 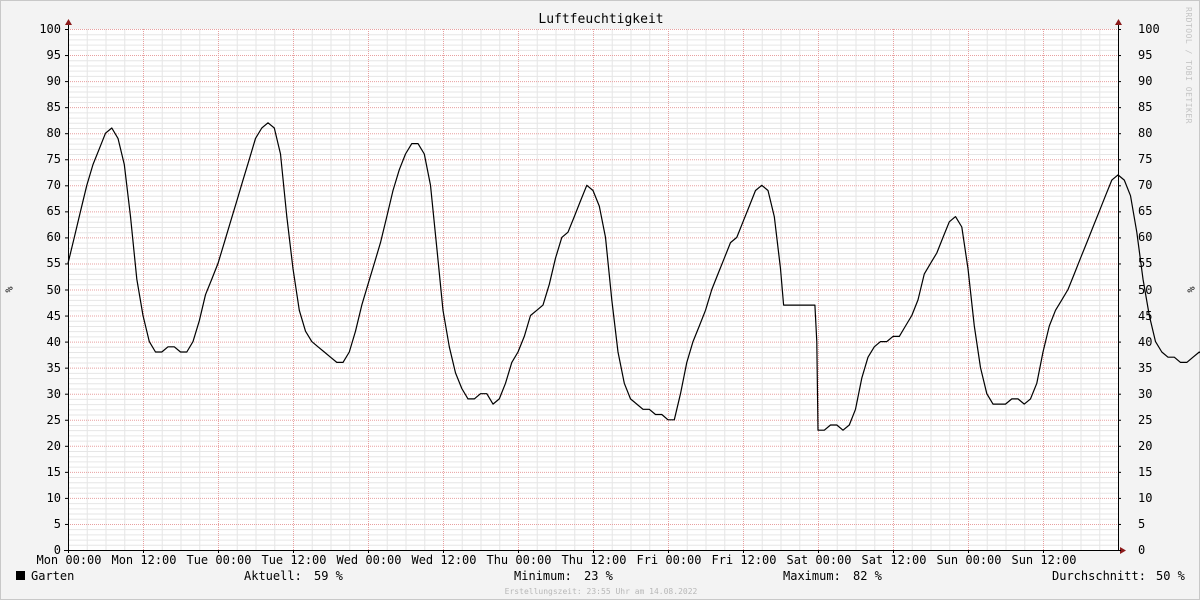 What do you see at coordinates (53, 315) in the screenshot?
I see `y-tick-label-left: 45` at bounding box center [53, 315].